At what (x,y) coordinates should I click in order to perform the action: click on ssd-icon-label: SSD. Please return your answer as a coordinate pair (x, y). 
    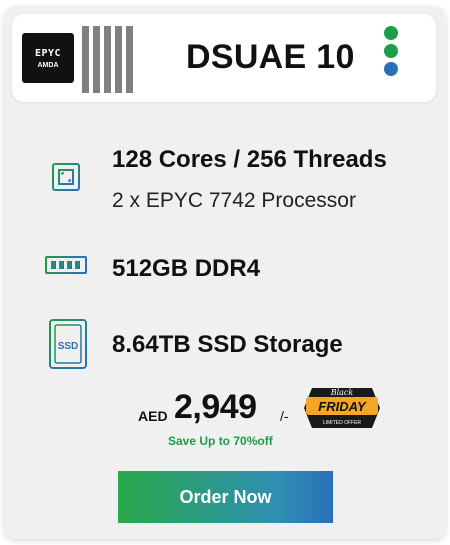
    Looking at the image, I should click on (68, 346).